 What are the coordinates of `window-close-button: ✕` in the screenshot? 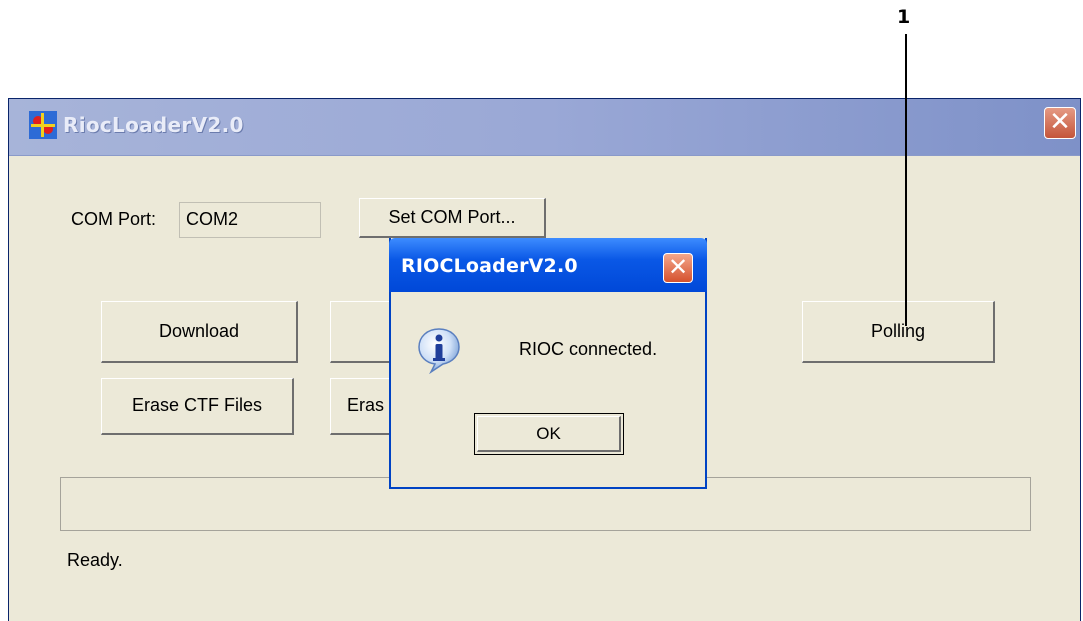 It's located at (1060, 123).